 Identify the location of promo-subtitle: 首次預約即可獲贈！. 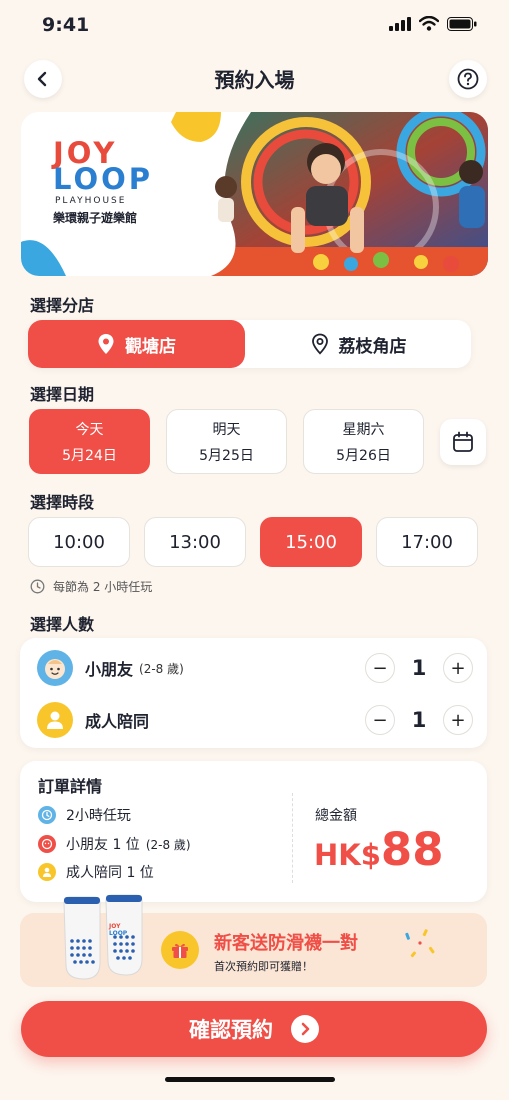
(263, 966).